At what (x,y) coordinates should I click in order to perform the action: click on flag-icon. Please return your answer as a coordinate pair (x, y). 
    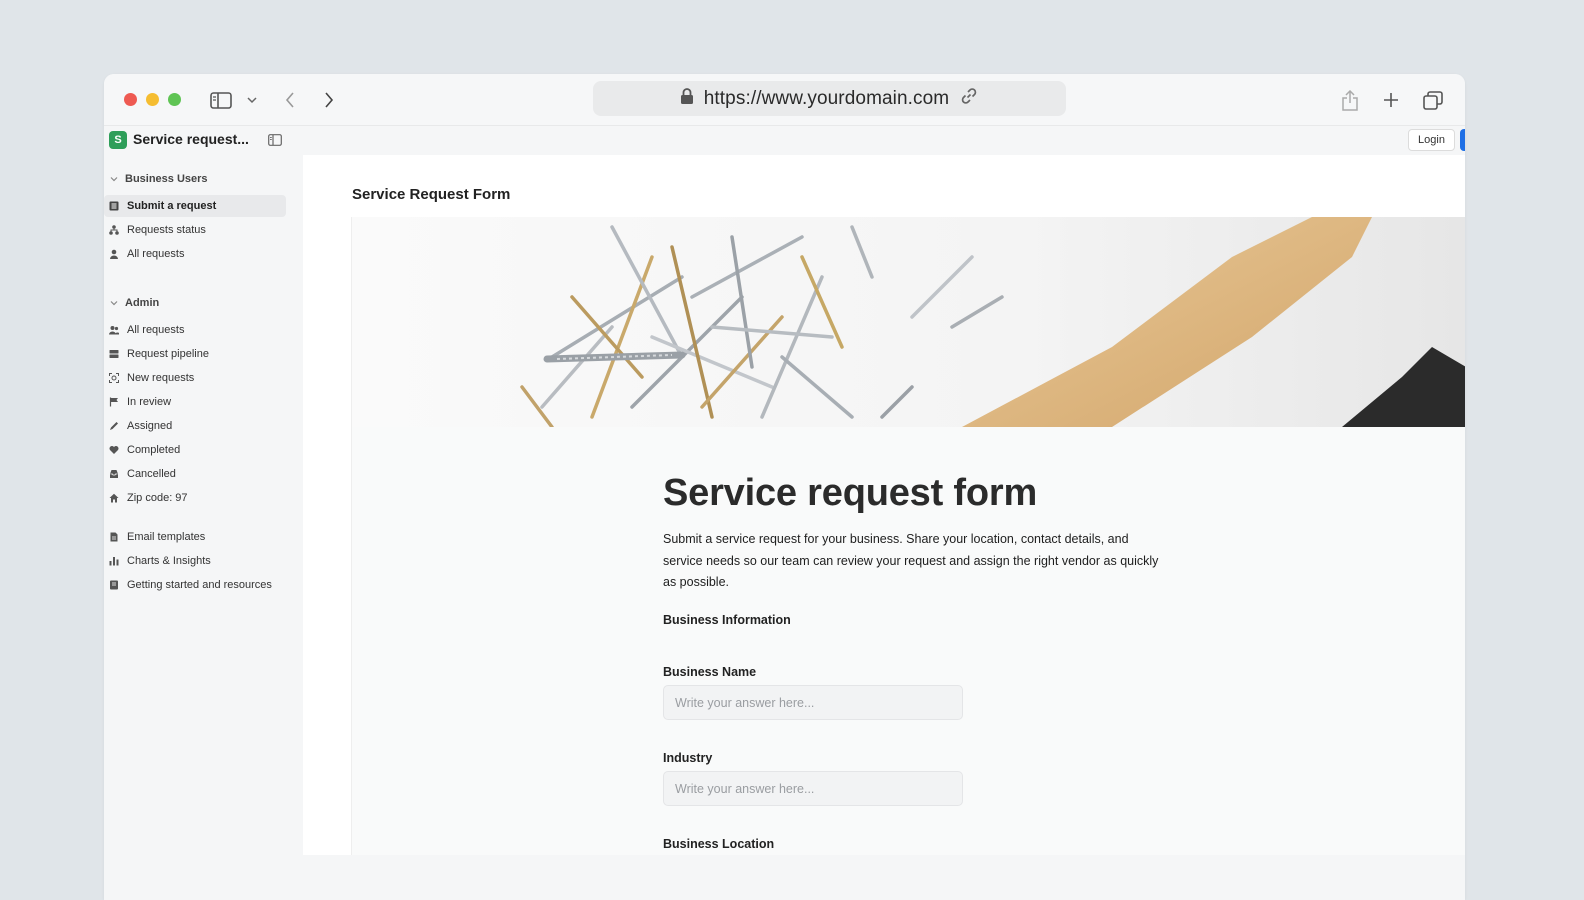
    Looking at the image, I should click on (114, 402).